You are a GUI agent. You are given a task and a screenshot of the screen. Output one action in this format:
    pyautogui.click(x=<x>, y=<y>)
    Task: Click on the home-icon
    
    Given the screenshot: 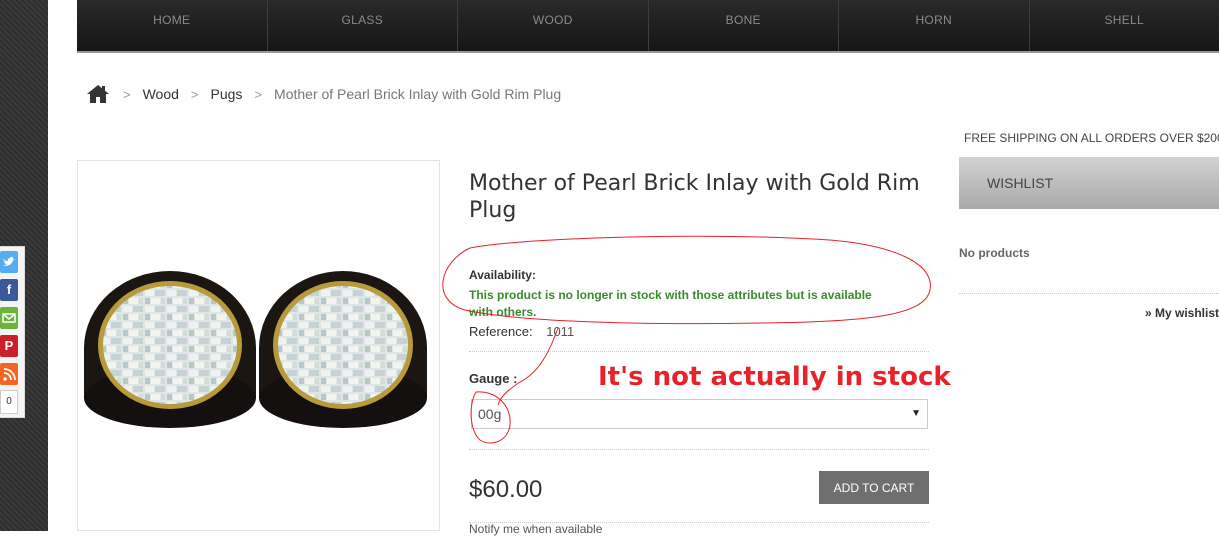 What is the action you would take?
    pyautogui.click(x=98, y=94)
    